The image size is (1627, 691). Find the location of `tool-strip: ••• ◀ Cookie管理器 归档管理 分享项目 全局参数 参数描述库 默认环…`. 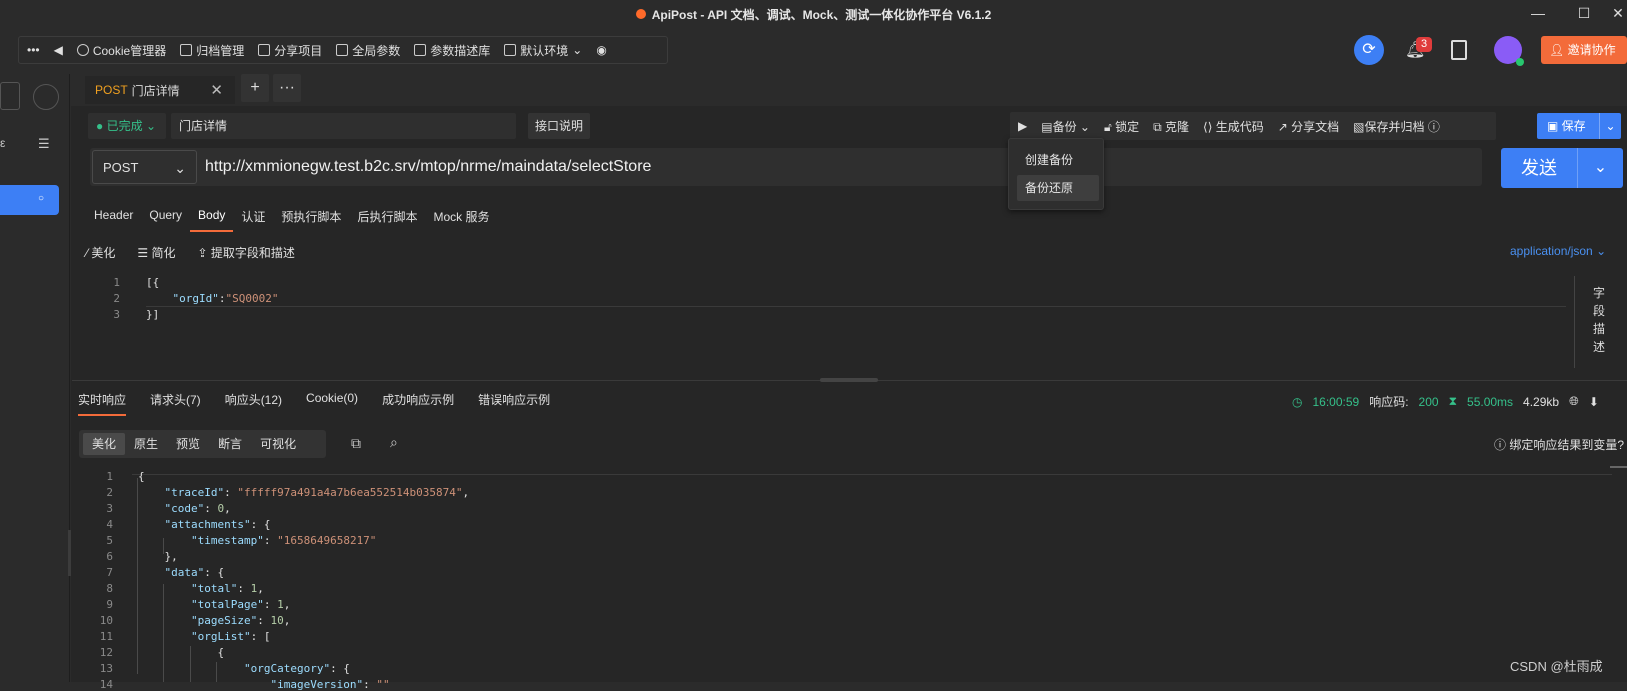

tool-strip: ••• ◀ Cookie管理器 归档管理 分享项目 全局参数 参数描述库 默认环… is located at coordinates (343, 50).